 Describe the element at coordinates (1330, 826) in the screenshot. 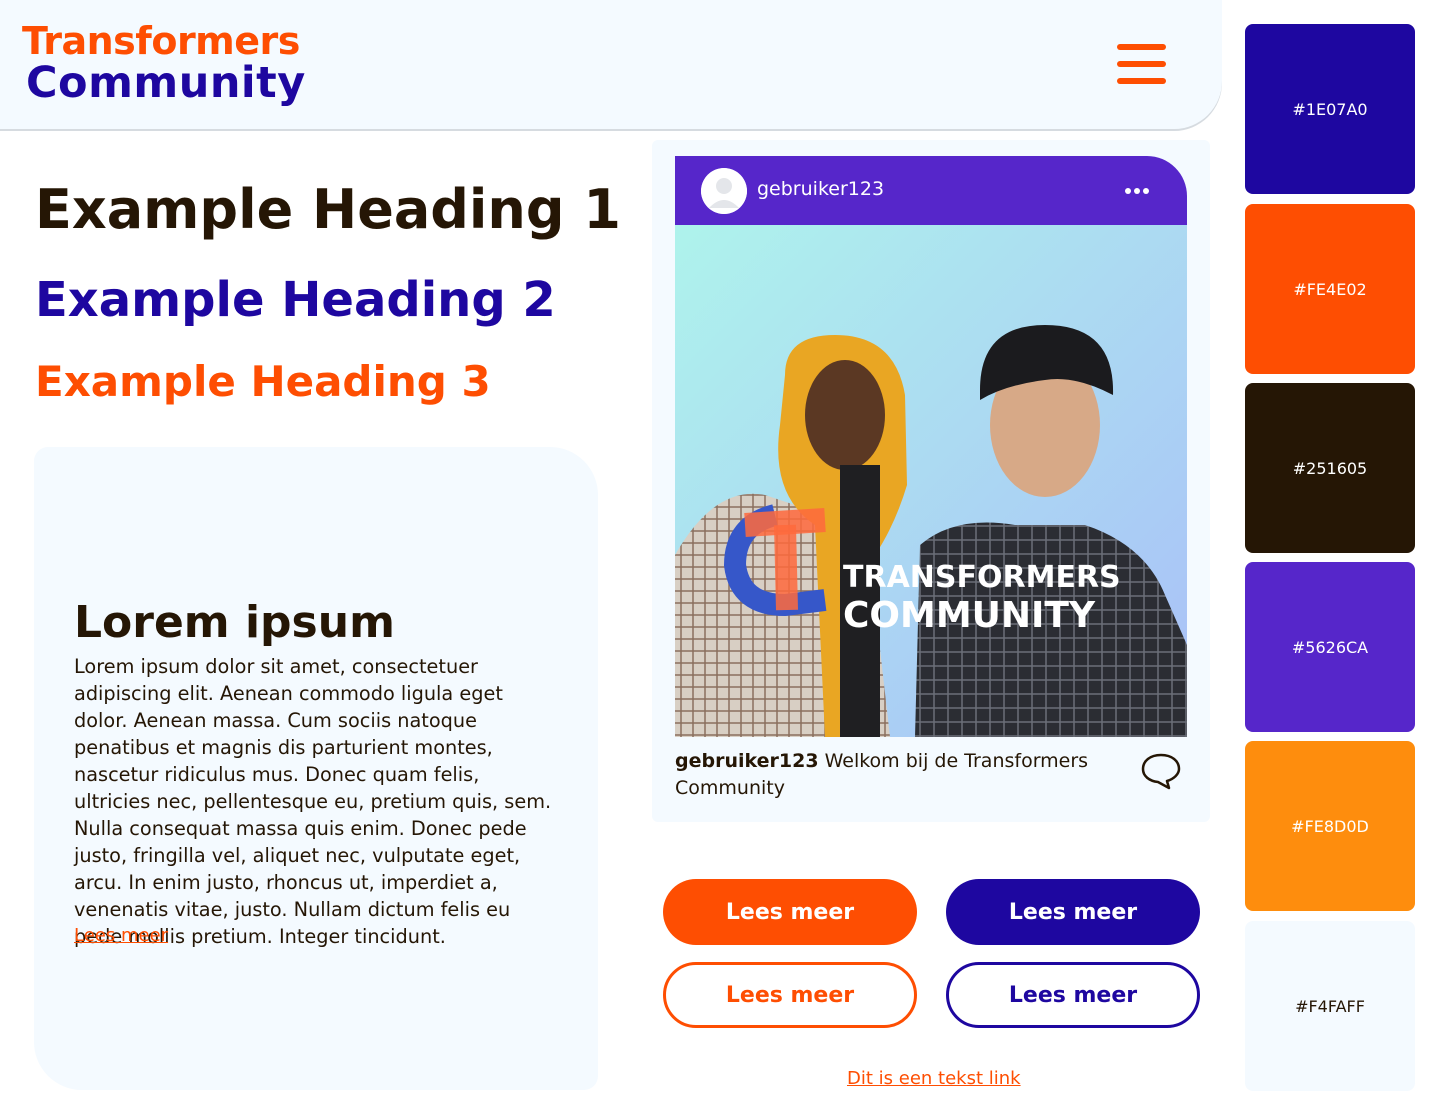

I see `swatch-fe8d0d: #FE8D0D` at that location.